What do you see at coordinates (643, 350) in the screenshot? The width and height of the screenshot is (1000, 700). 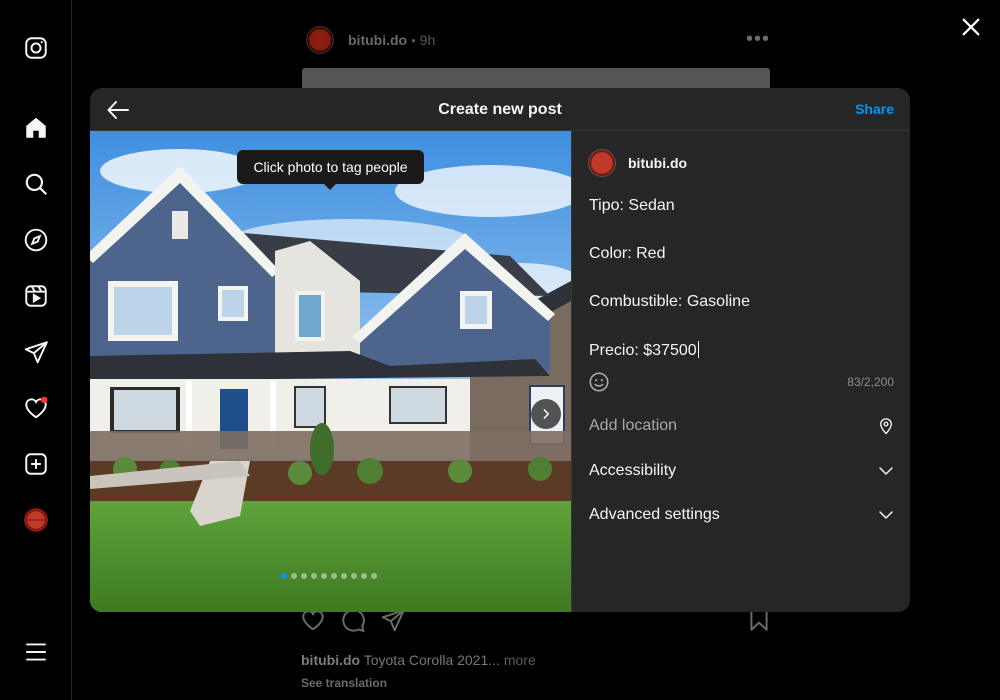 I see `caption-line-text: Precio: $37500` at bounding box center [643, 350].